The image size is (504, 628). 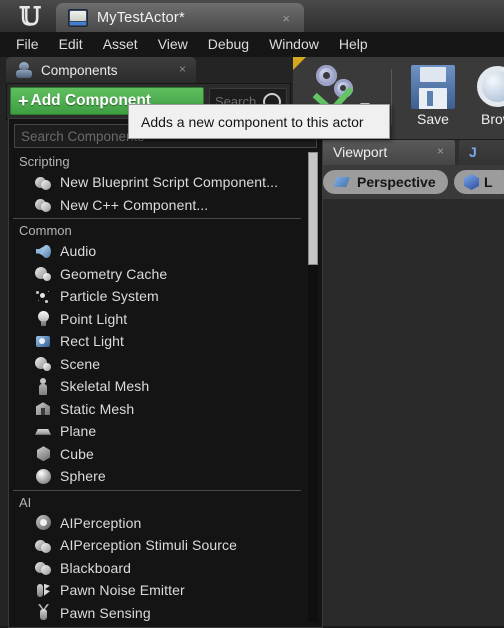 I want to click on browse-button: Brow, so click(x=484, y=97).